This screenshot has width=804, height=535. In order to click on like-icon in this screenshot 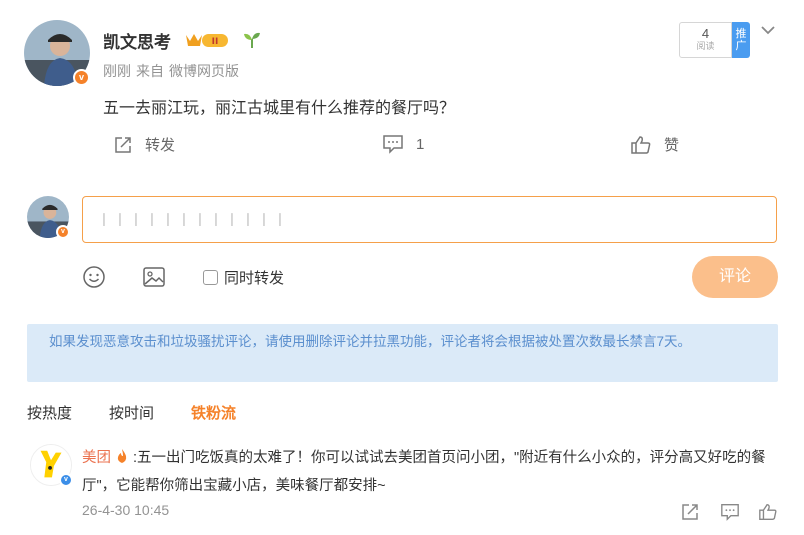, I will do `click(641, 144)`.